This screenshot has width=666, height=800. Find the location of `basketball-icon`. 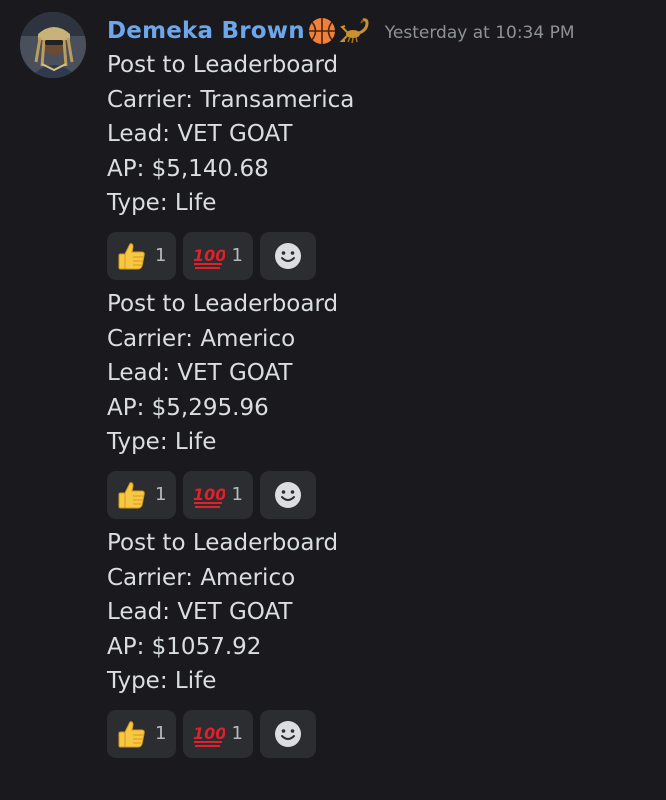

basketball-icon is located at coordinates (322, 31).